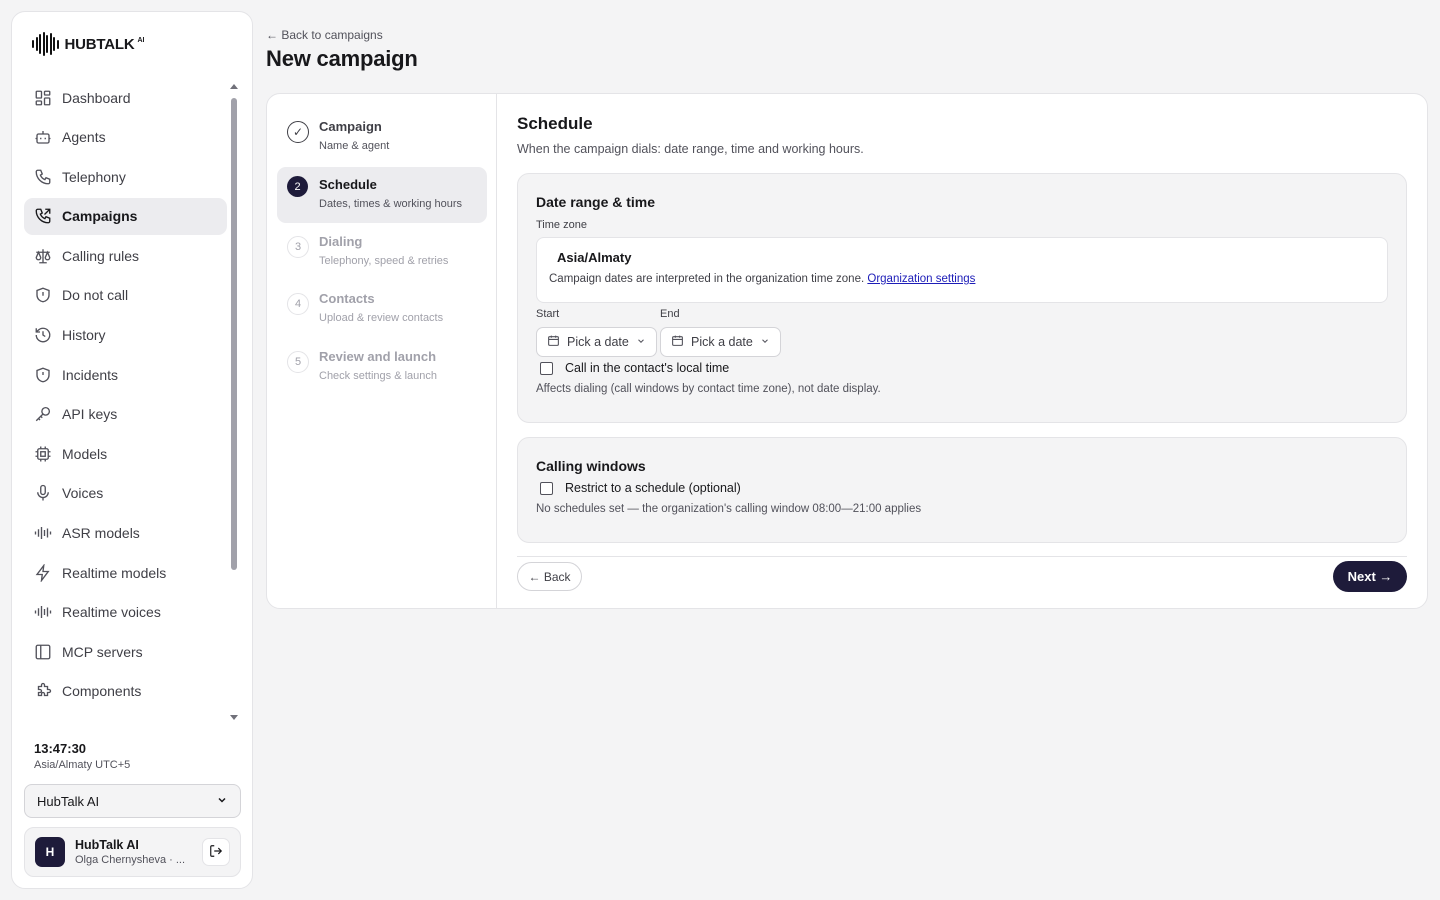  Describe the element at coordinates (125, 453) in the screenshot. I see `sidebar-item-models: Models` at that location.